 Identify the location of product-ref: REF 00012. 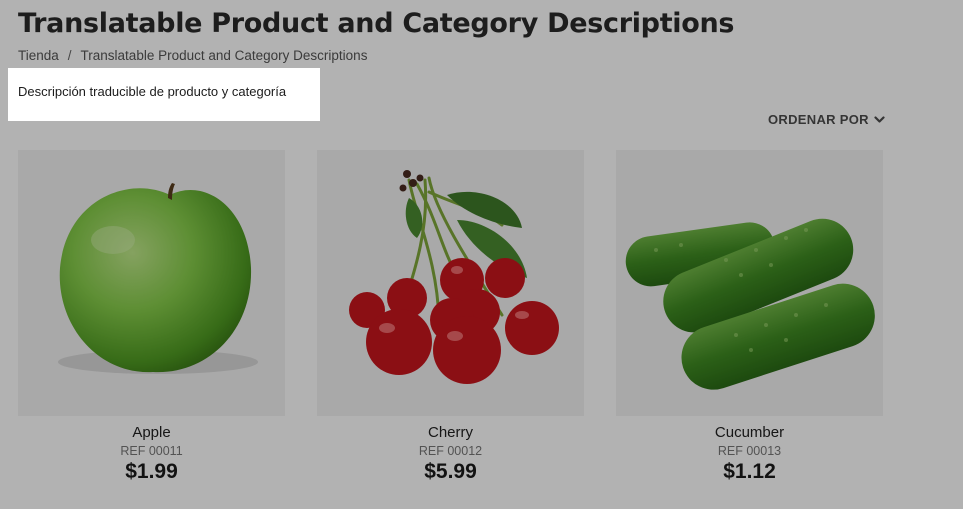
(450, 451).